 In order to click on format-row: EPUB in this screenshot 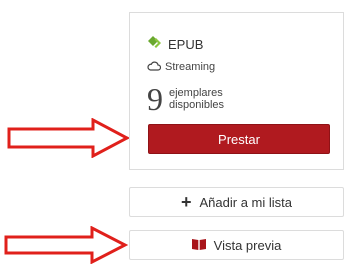, I will do `click(176, 44)`.